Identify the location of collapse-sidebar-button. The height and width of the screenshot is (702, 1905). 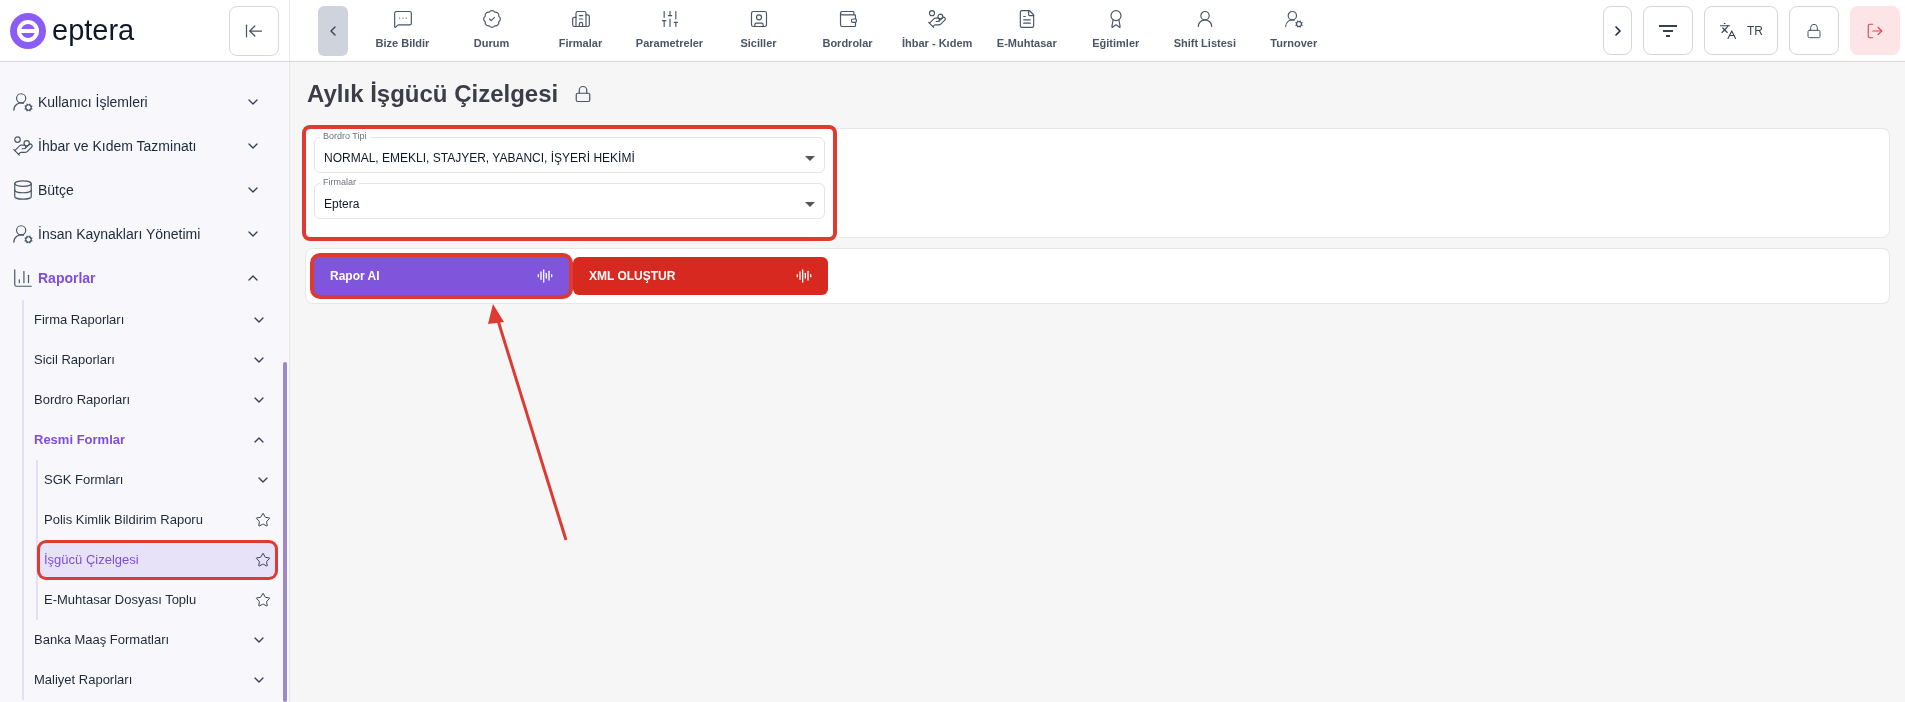
(254, 30).